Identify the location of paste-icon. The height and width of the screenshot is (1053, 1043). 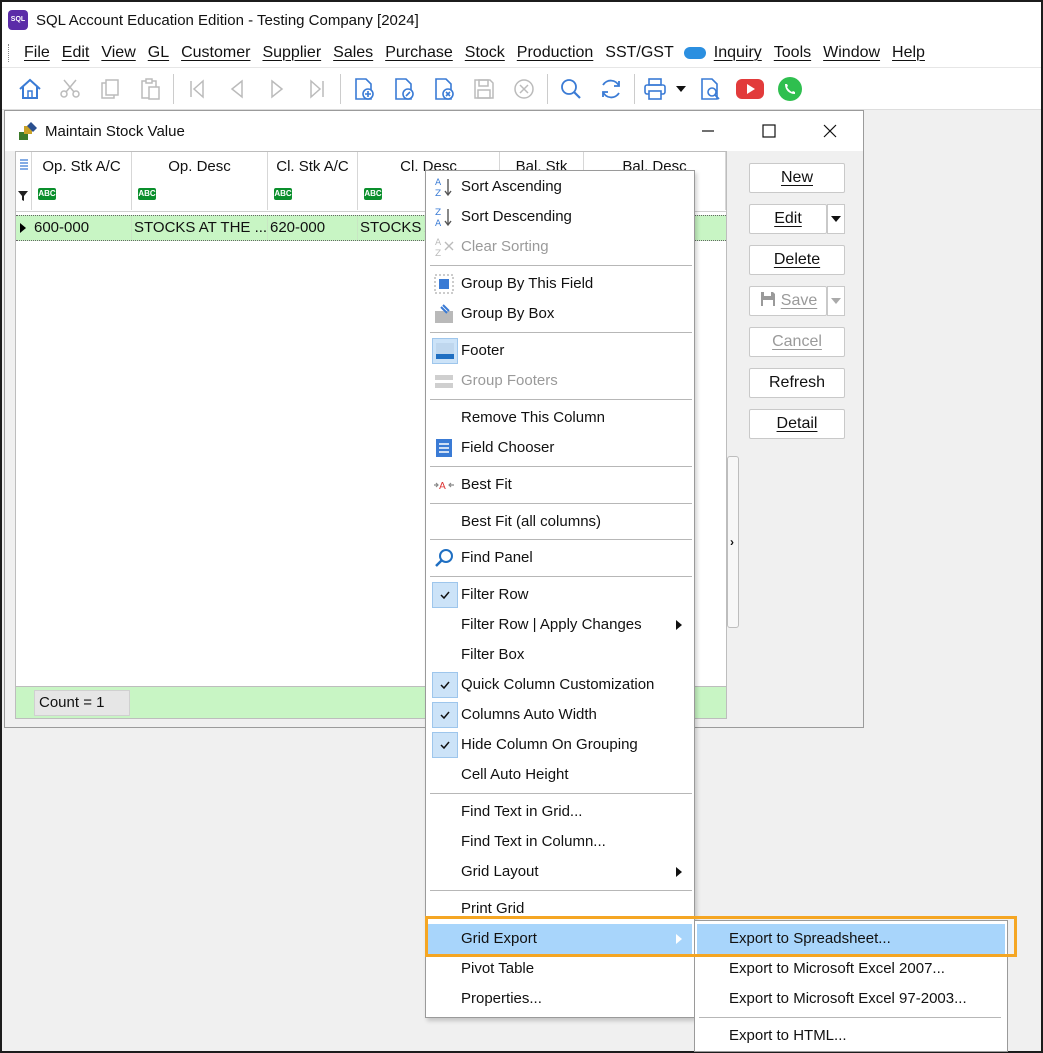
(150, 89).